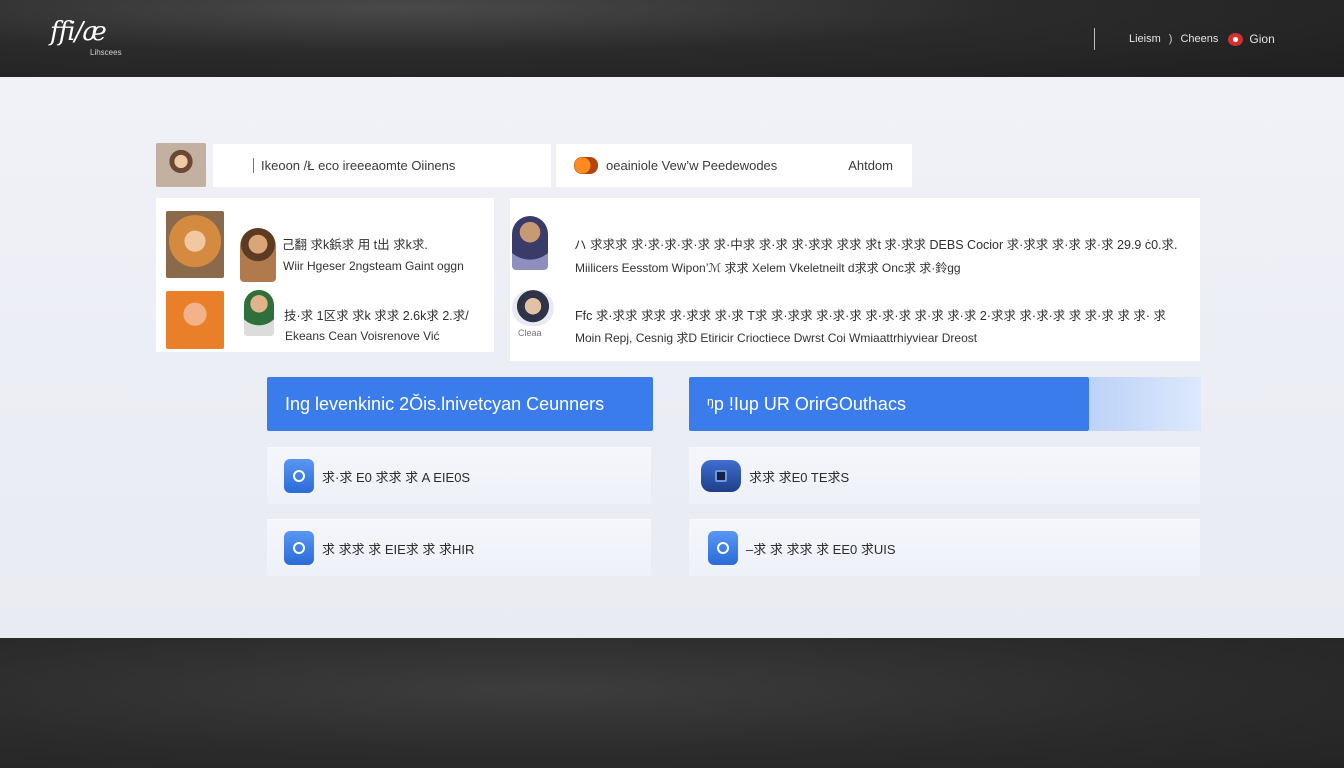  Describe the element at coordinates (1261, 39) in the screenshot. I see `language-label: Gion` at that location.